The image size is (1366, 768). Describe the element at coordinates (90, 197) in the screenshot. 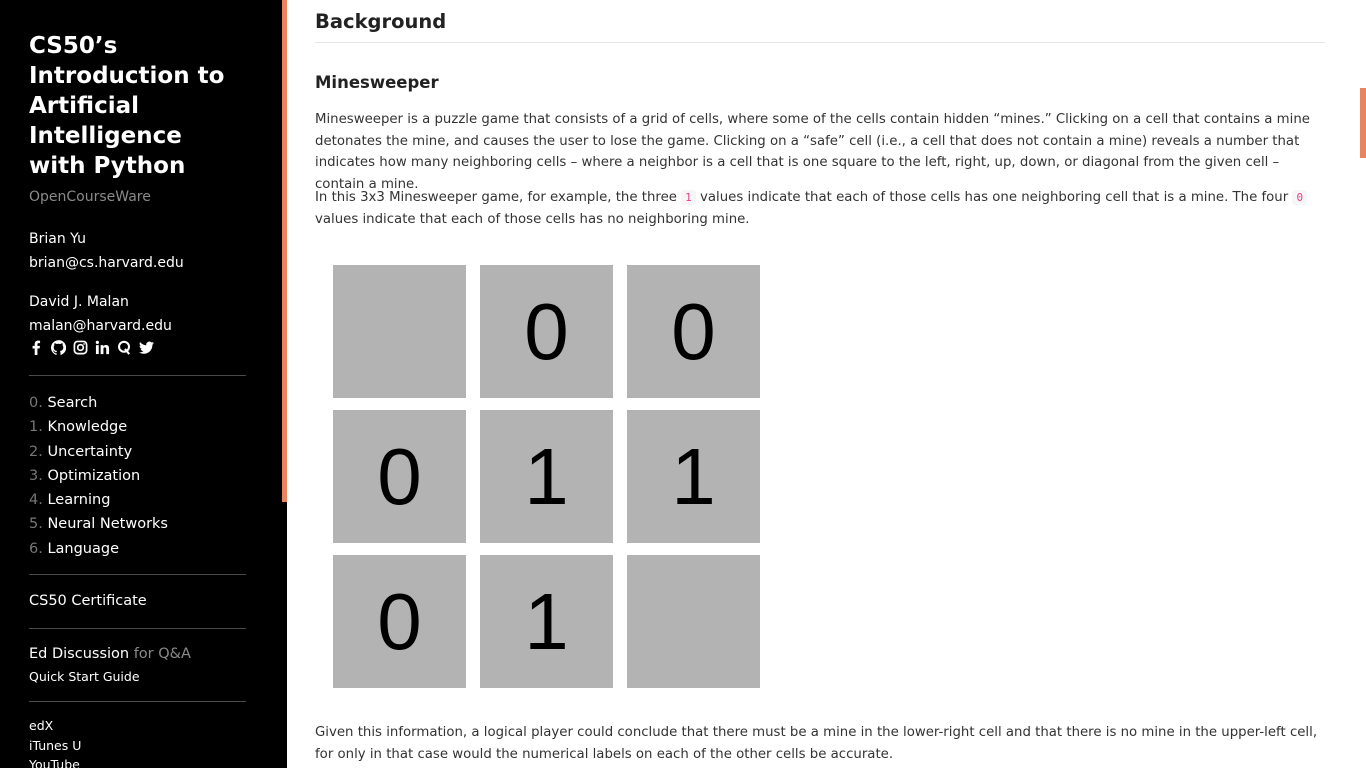

I see `opencourseware-label: OpenCourseWare` at that location.